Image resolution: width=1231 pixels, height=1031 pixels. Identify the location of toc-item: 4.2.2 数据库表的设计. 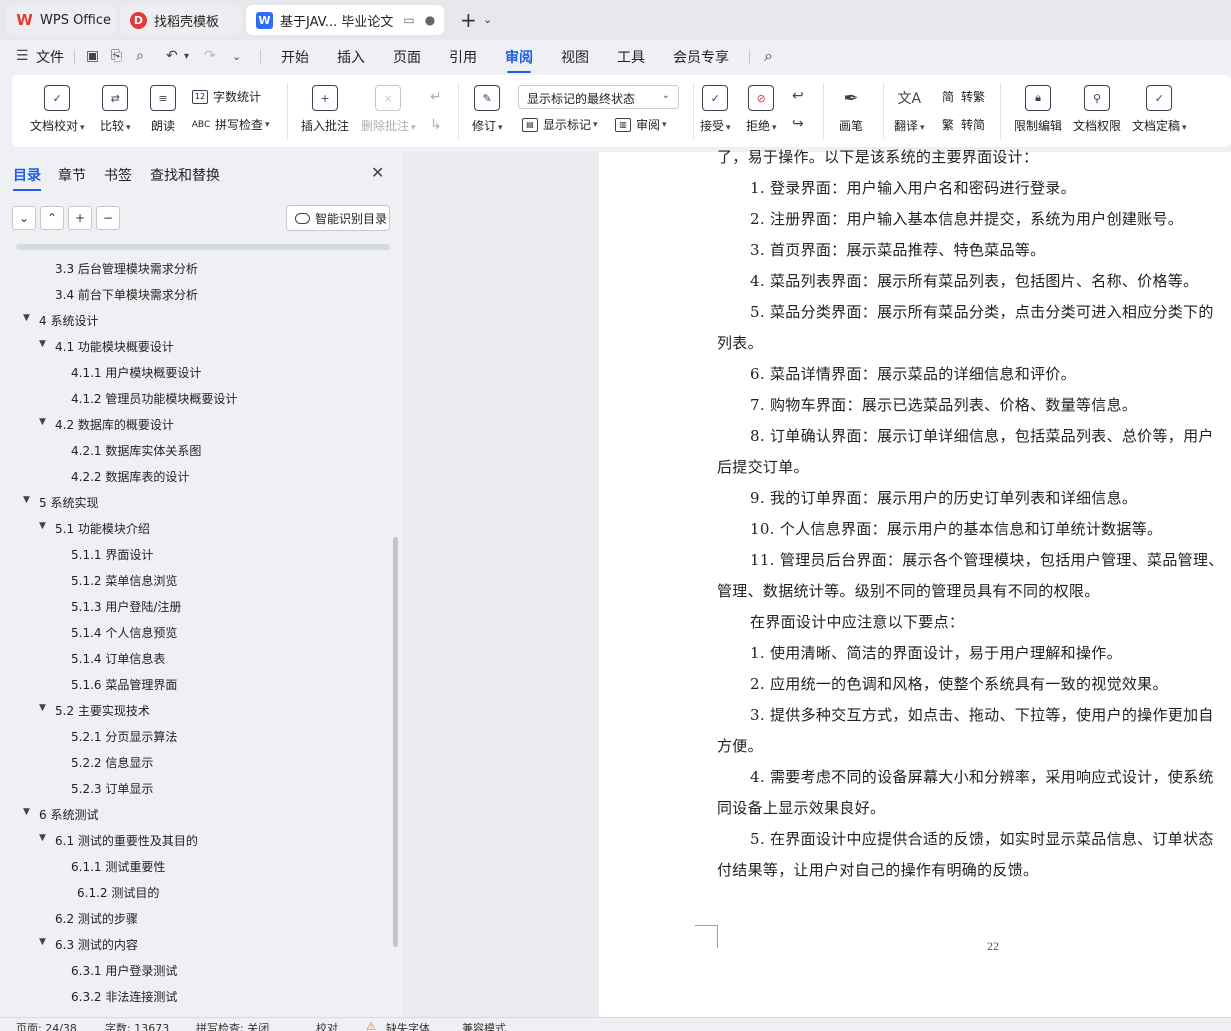
(130, 476).